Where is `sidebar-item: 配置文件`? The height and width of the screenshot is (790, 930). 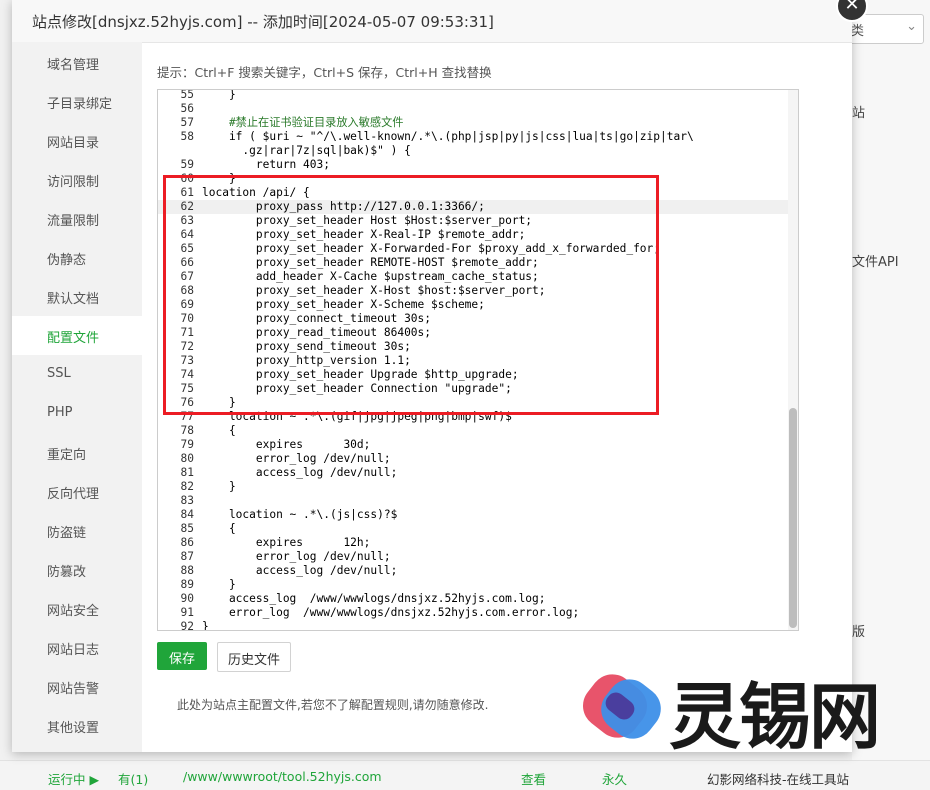 sidebar-item: 配置文件 is located at coordinates (77, 335).